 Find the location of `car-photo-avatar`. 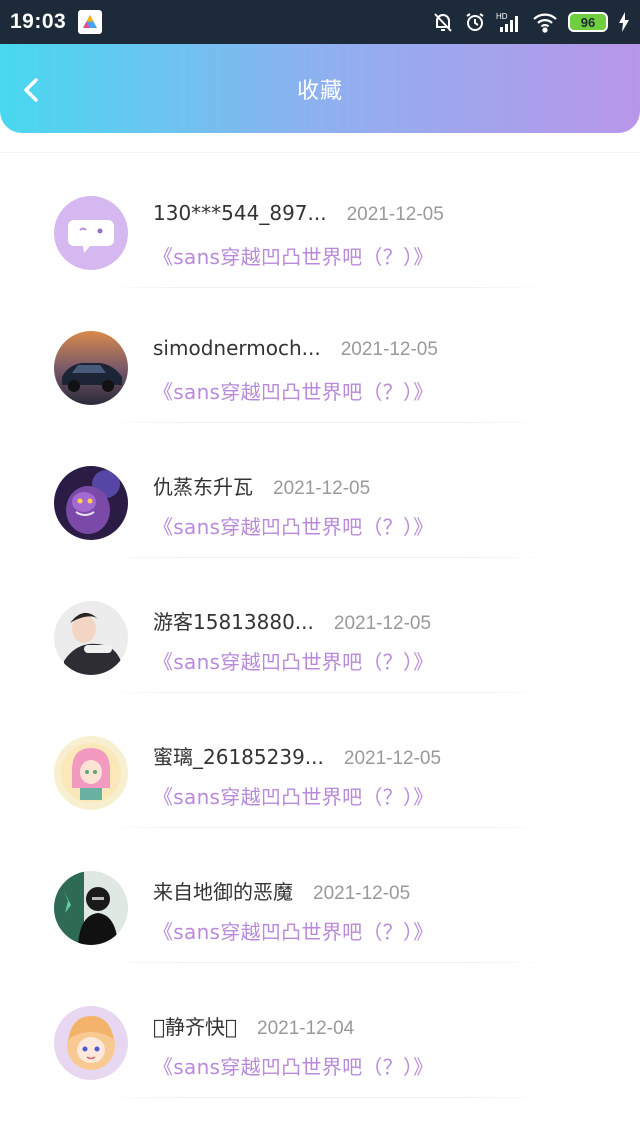

car-photo-avatar is located at coordinates (91, 368).